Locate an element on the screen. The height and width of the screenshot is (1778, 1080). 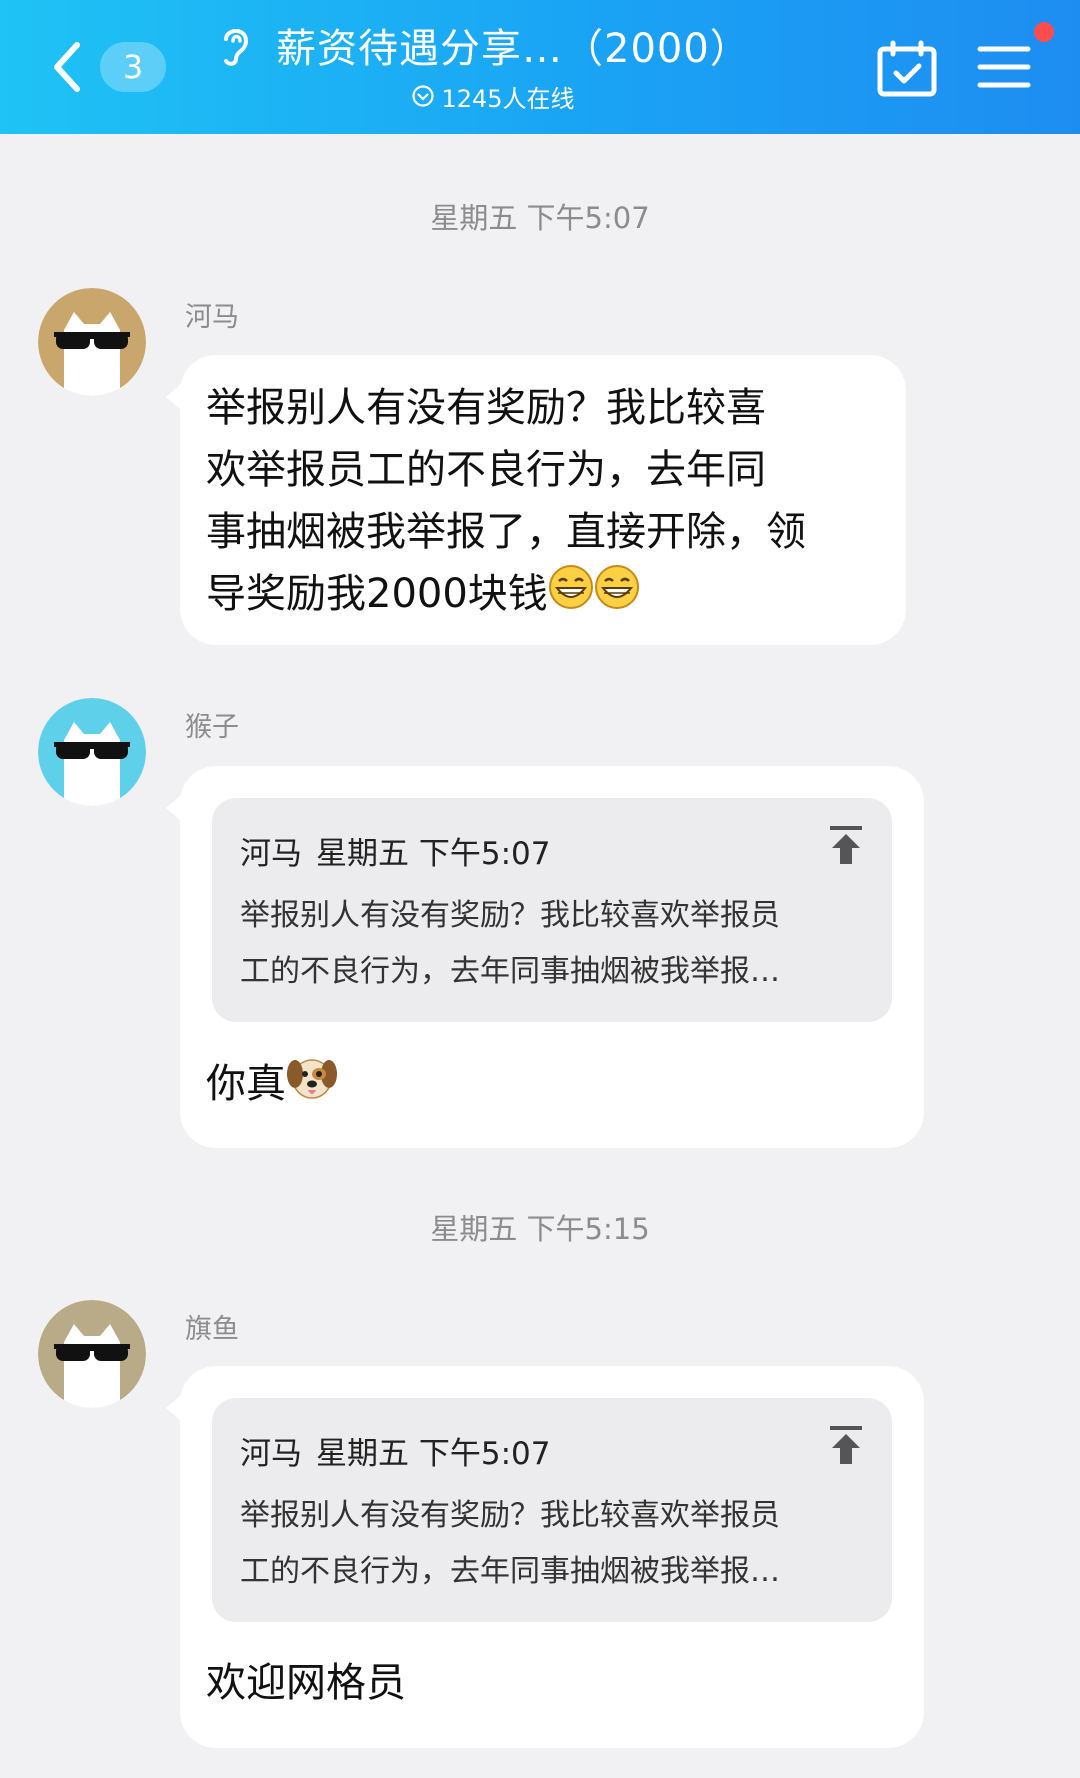
back-button: 3 is located at coordinates (119, 67).